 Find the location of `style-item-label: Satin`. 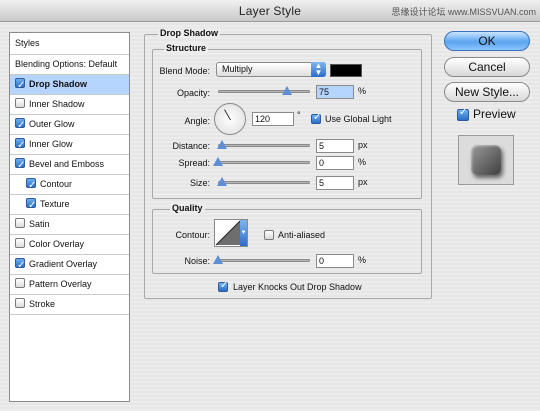

style-item-label: Satin is located at coordinates (39, 224).